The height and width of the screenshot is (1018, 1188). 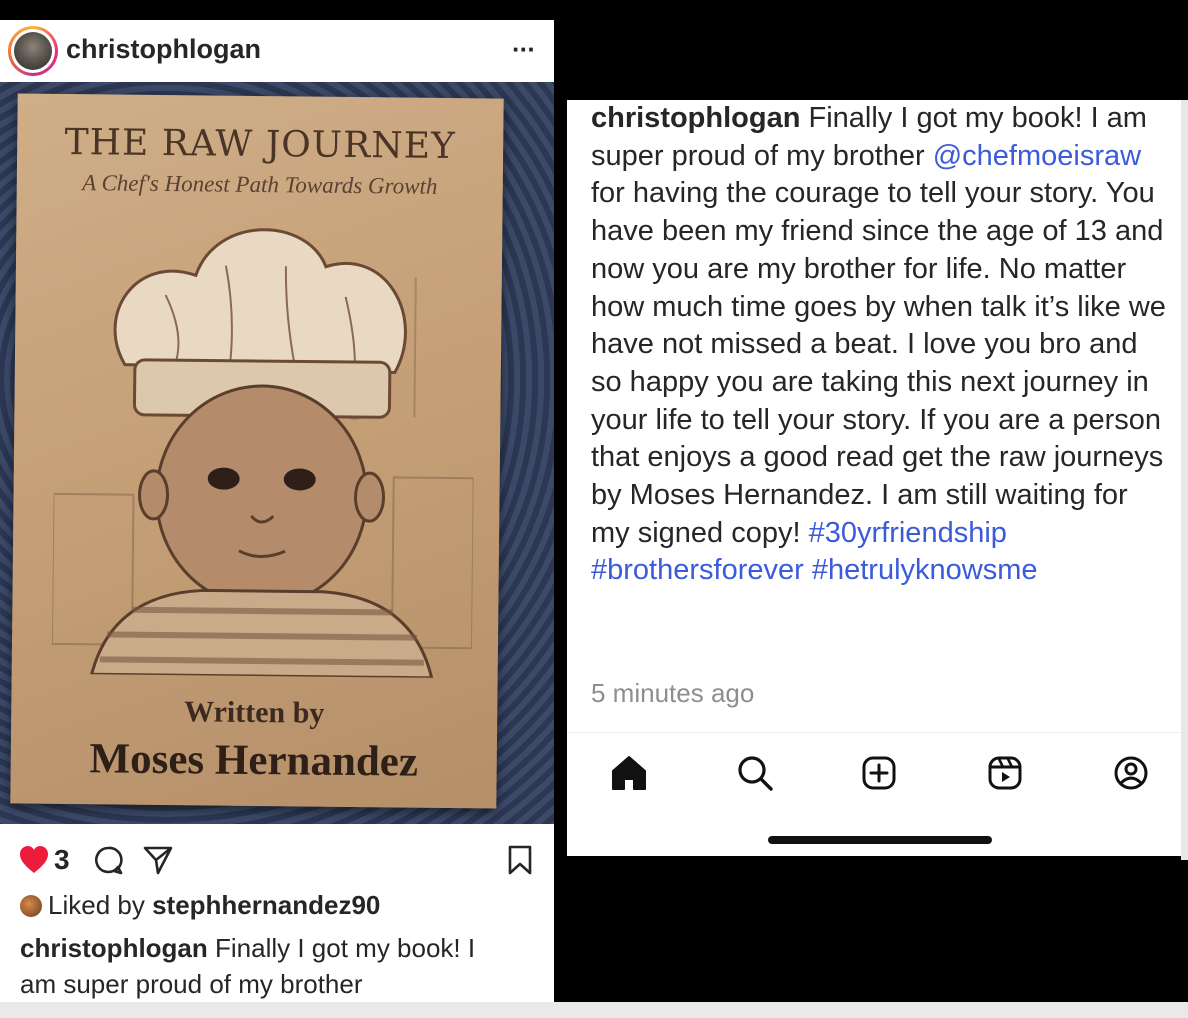 What do you see at coordinates (1184, 480) in the screenshot?
I see `scrollbar-edge` at bounding box center [1184, 480].